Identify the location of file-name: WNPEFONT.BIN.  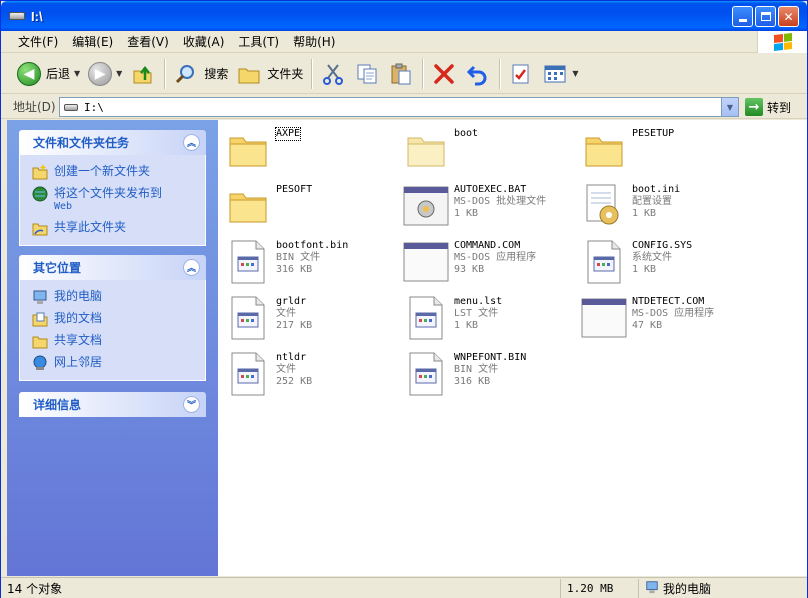
(490, 357).